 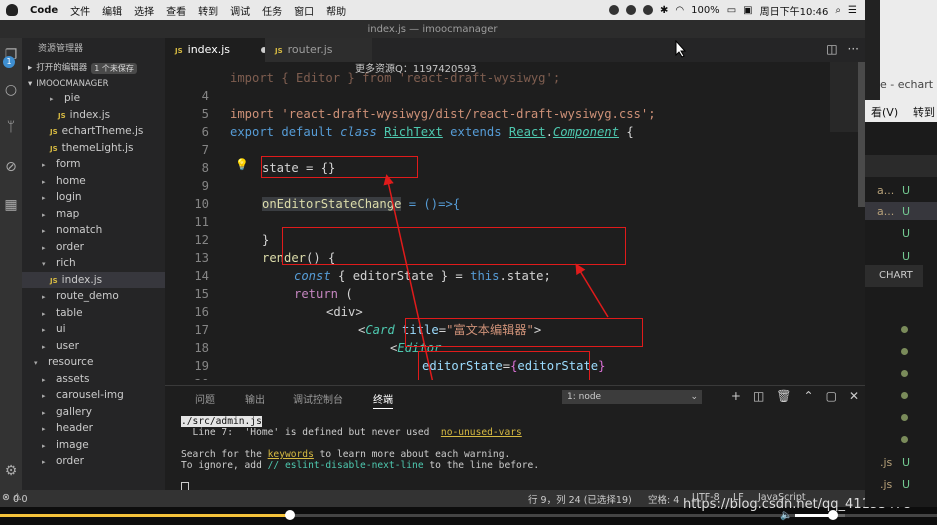 What do you see at coordinates (318, 50) in the screenshot?
I see `tab-router-js: JS router.js` at bounding box center [318, 50].